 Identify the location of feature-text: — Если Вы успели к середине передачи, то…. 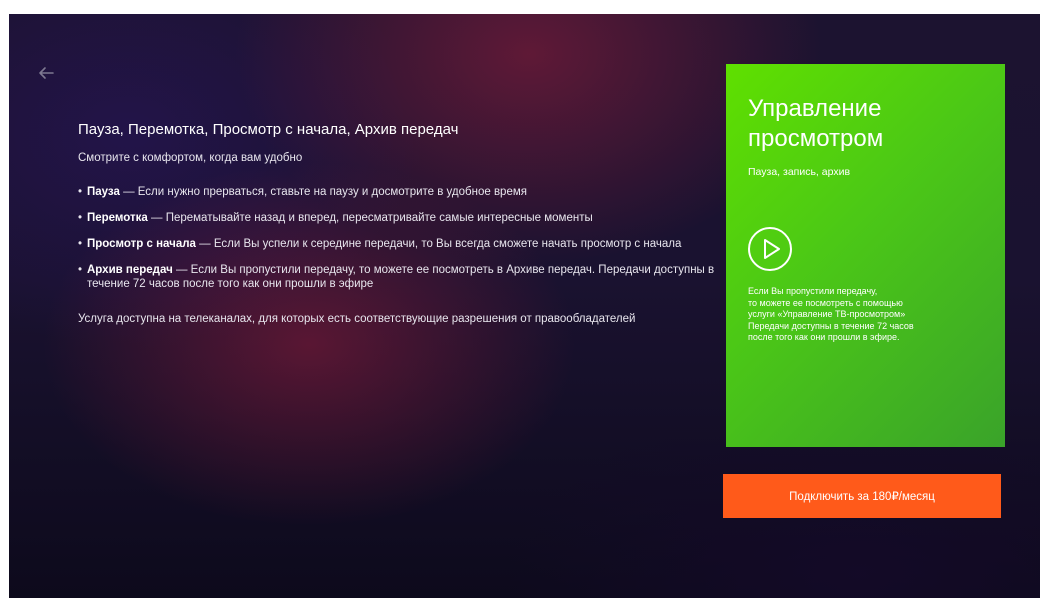
(438, 244).